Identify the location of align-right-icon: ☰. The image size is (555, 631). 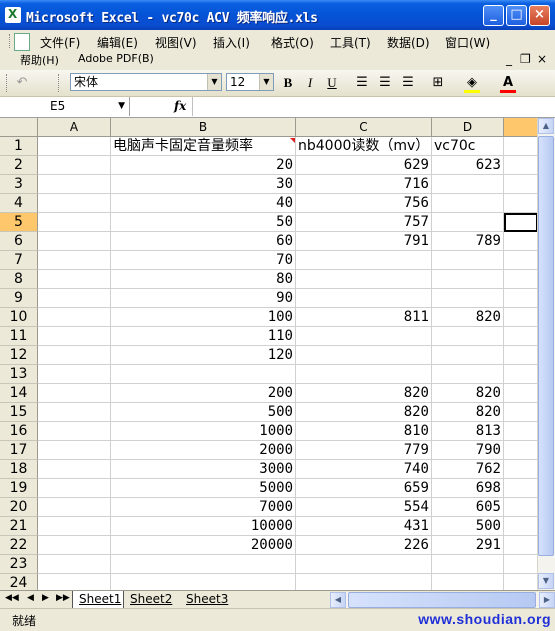
(408, 83).